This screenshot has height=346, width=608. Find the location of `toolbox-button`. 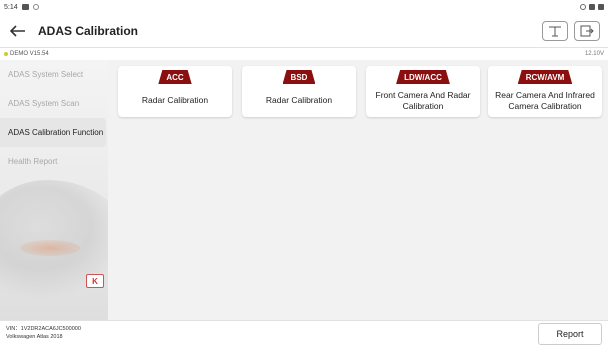

toolbox-button is located at coordinates (555, 30).